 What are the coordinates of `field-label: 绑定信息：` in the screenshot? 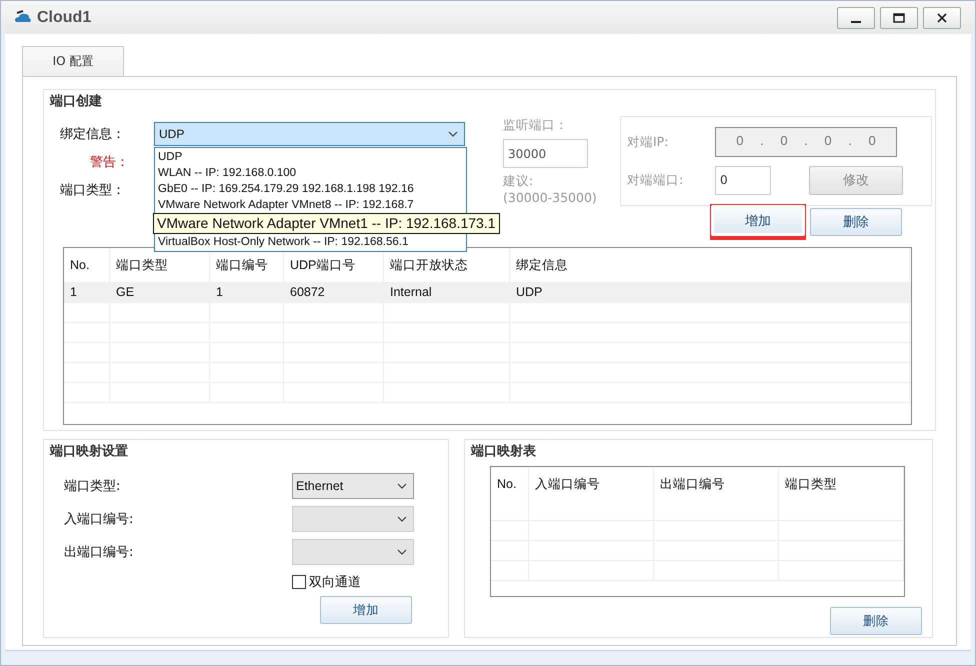 It's located at (93, 134).